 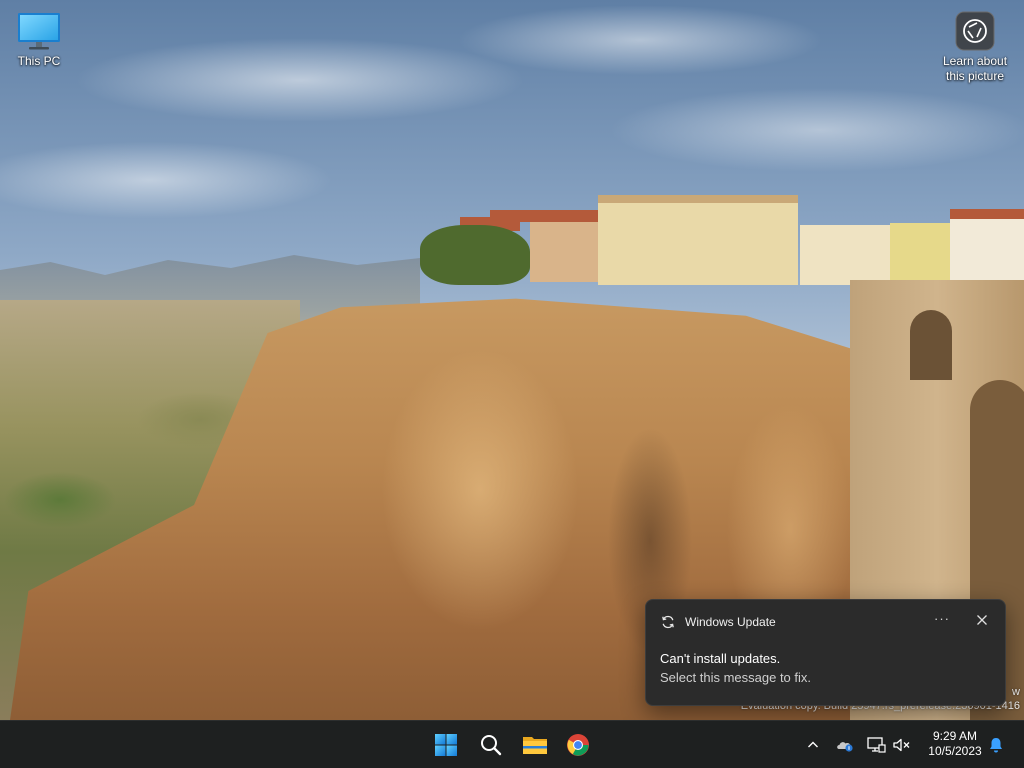 I want to click on more-options-button: ···, so click(x=942, y=620).